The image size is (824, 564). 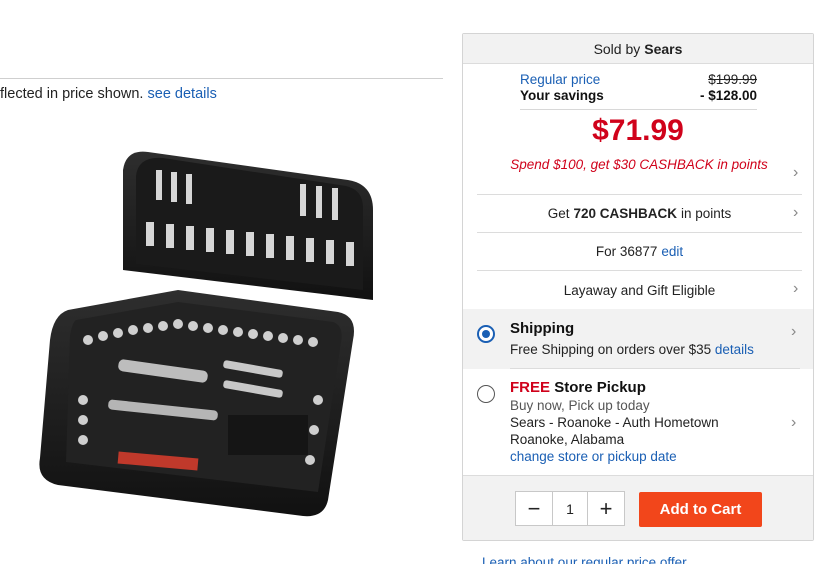 I want to click on pickup-store: Sears - Roanoke - Auth Hometown, so click(x=614, y=422).